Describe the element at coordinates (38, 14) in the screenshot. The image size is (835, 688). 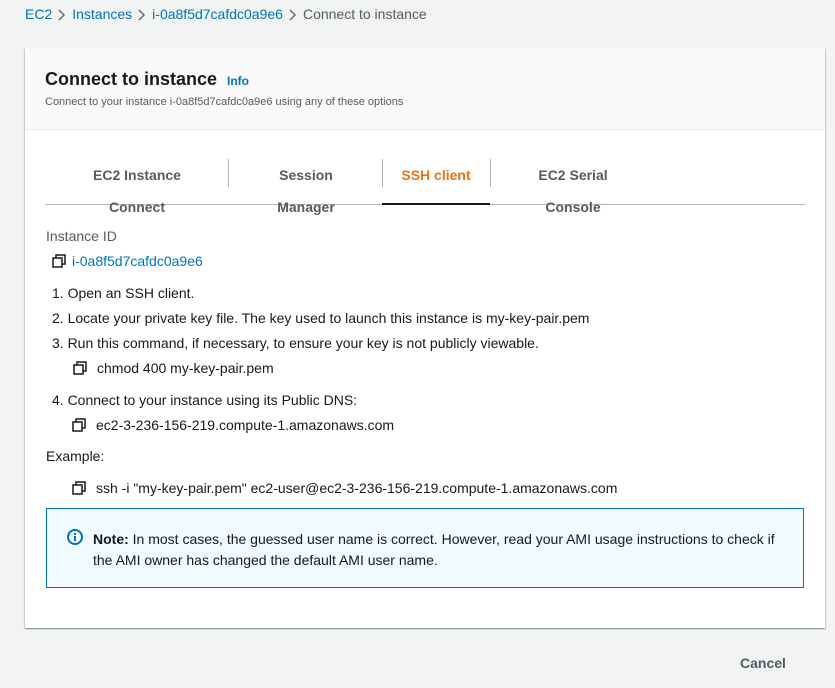
I see `breadcrumb-ec2: EC2` at that location.